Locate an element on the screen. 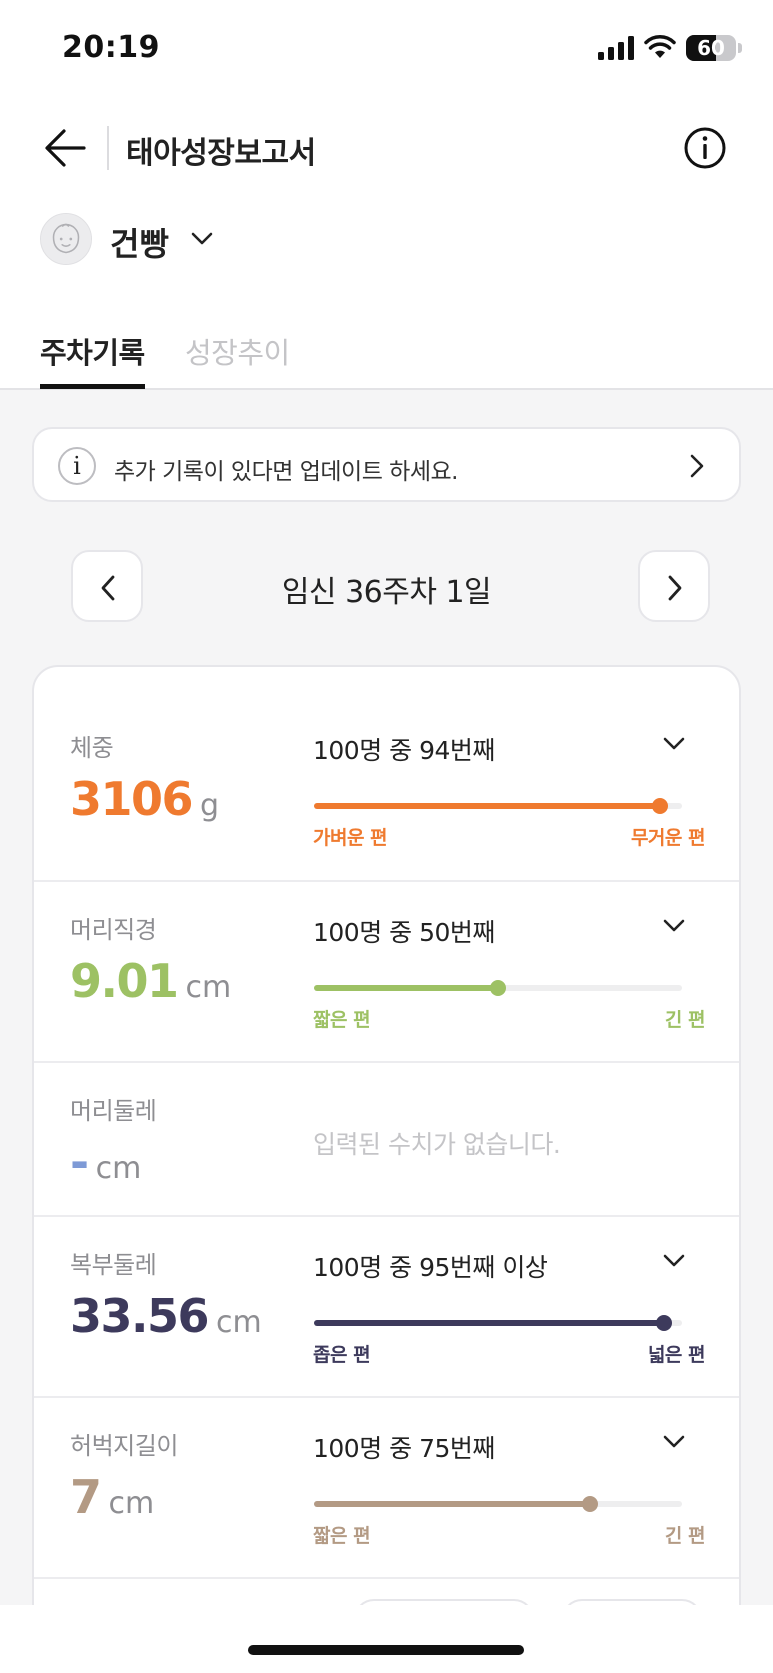 The image size is (773, 1673). metric-value: 9.01 cm is located at coordinates (150, 981).